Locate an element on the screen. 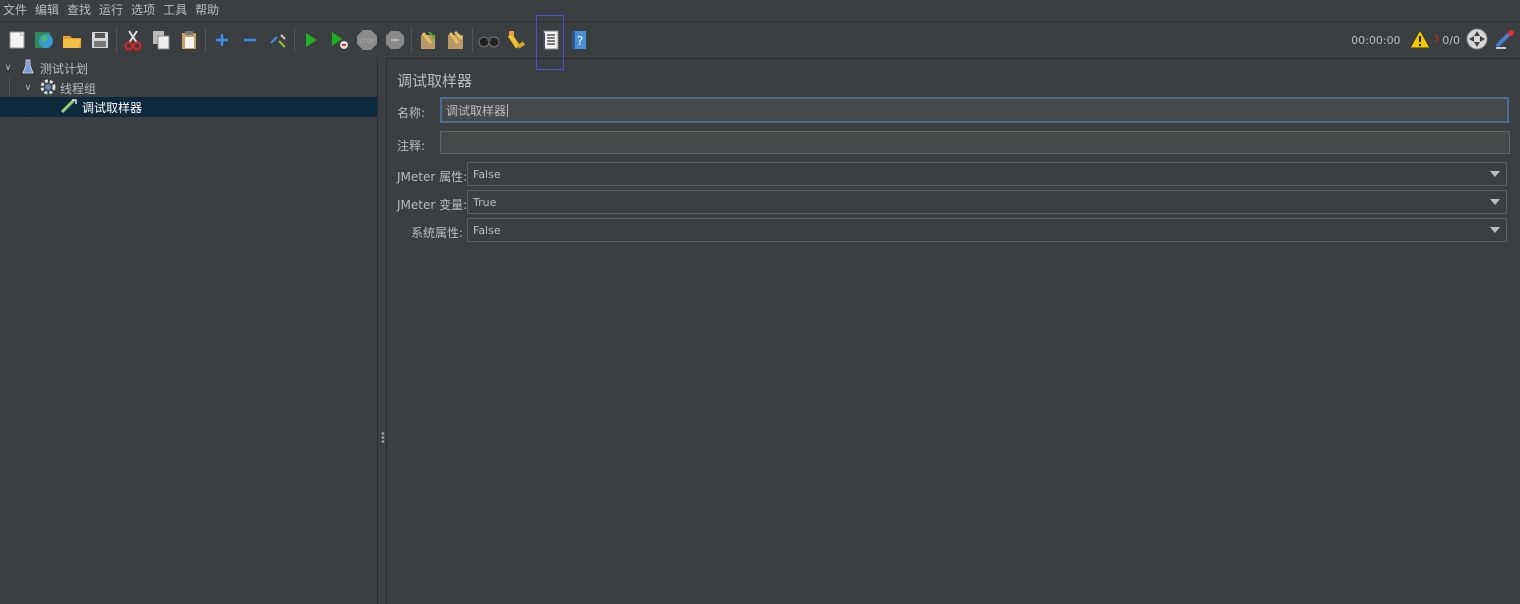 The width and height of the screenshot is (1520, 604). collapse-icon is located at coordinates (250, 40).